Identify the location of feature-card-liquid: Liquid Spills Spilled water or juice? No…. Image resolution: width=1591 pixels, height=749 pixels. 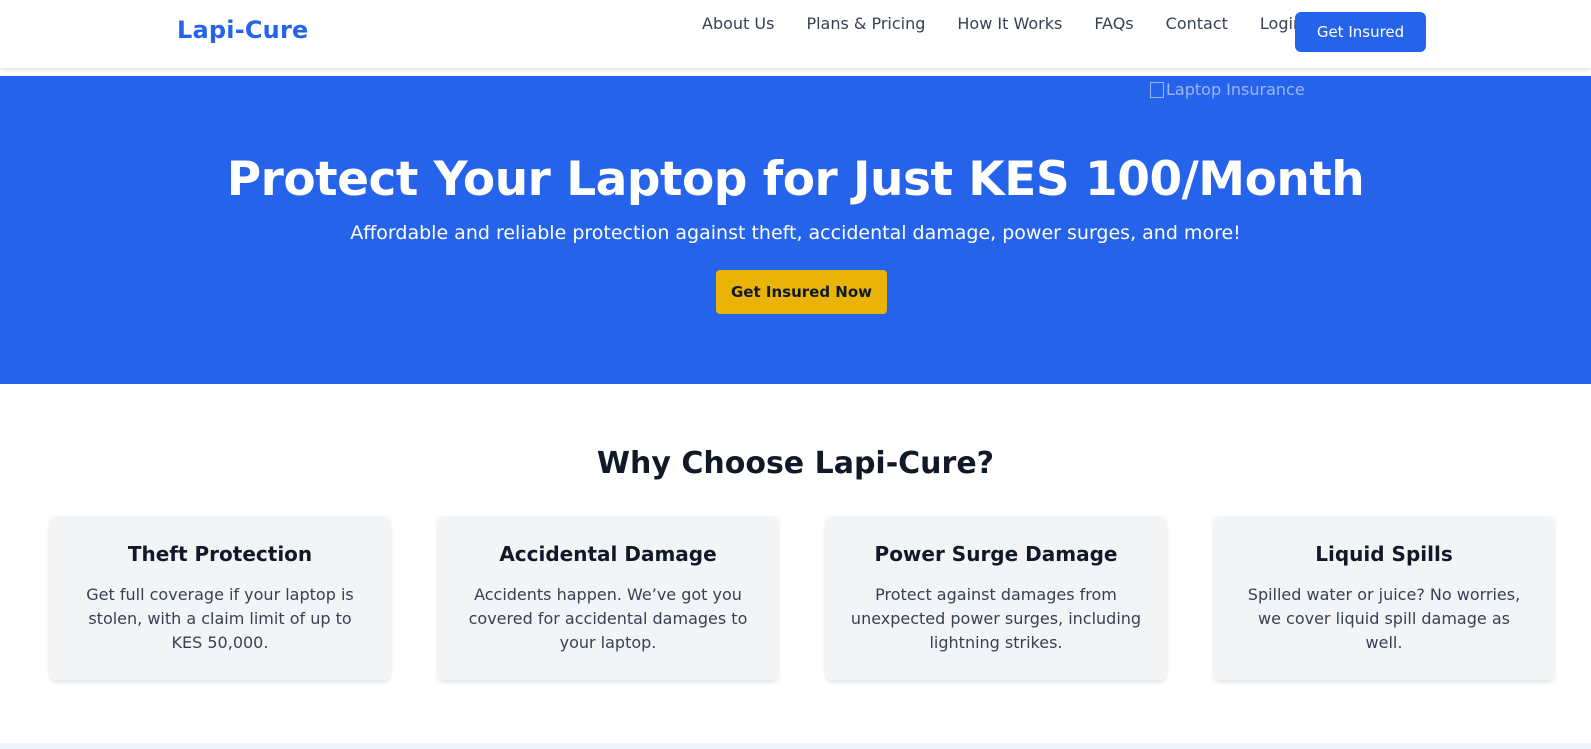
(1384, 598).